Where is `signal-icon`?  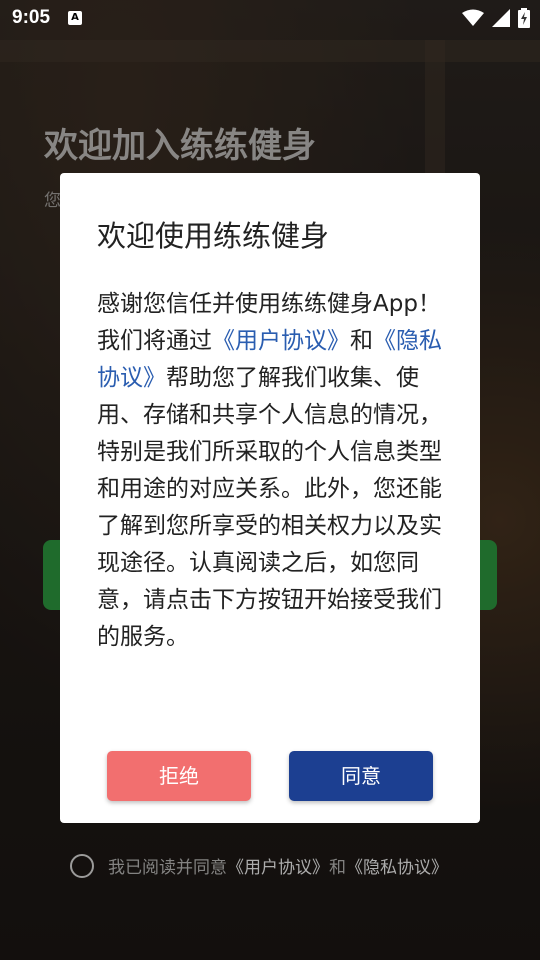 signal-icon is located at coordinates (501, 18).